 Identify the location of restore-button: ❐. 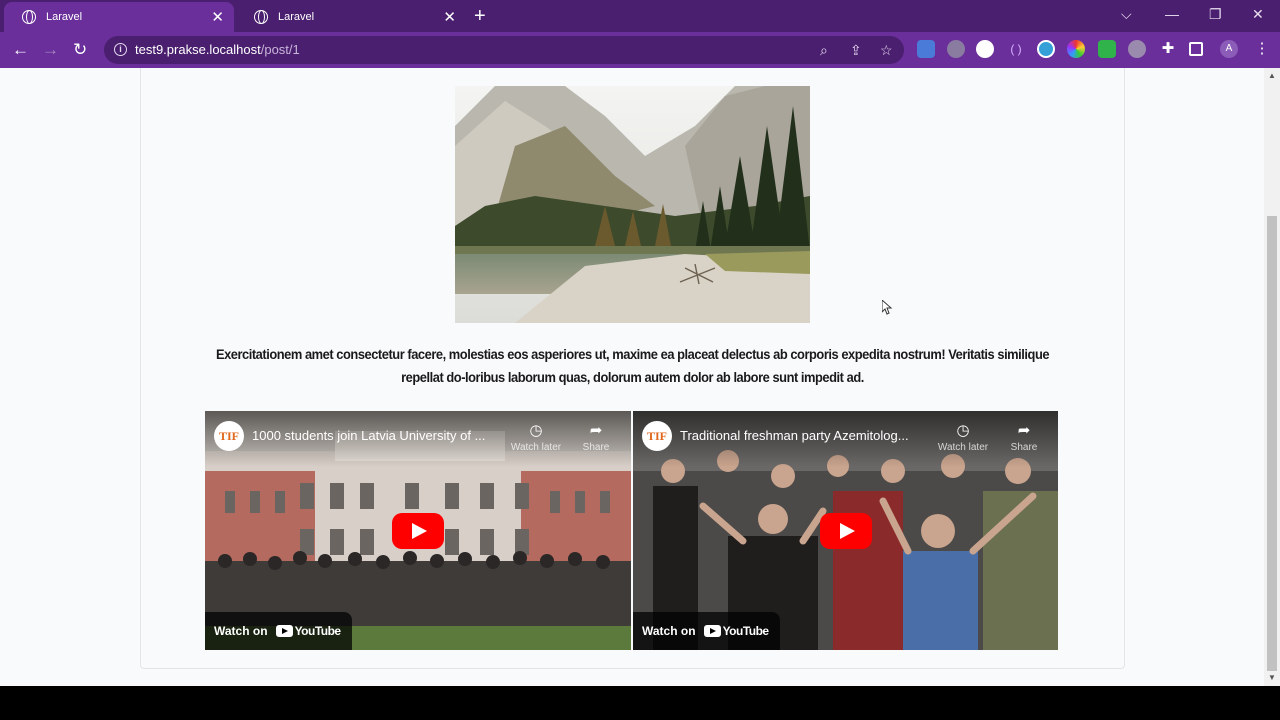
(1215, 14).